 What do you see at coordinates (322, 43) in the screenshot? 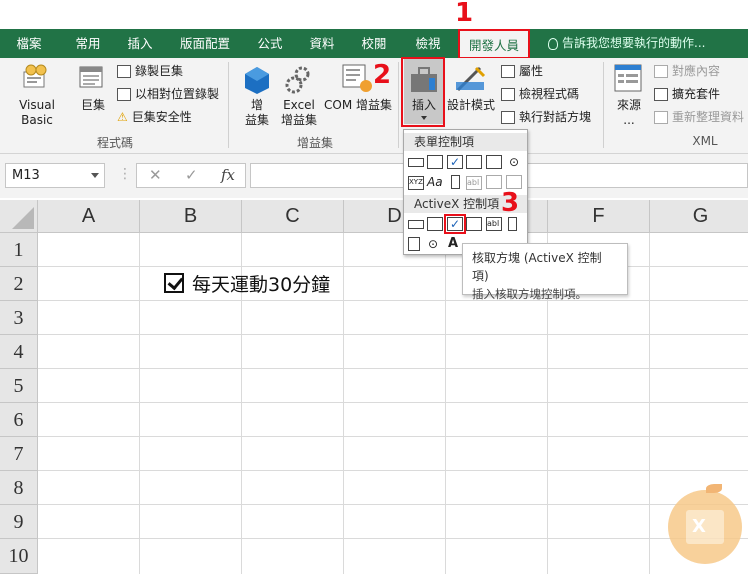
I see `tab-data: 資料` at bounding box center [322, 43].